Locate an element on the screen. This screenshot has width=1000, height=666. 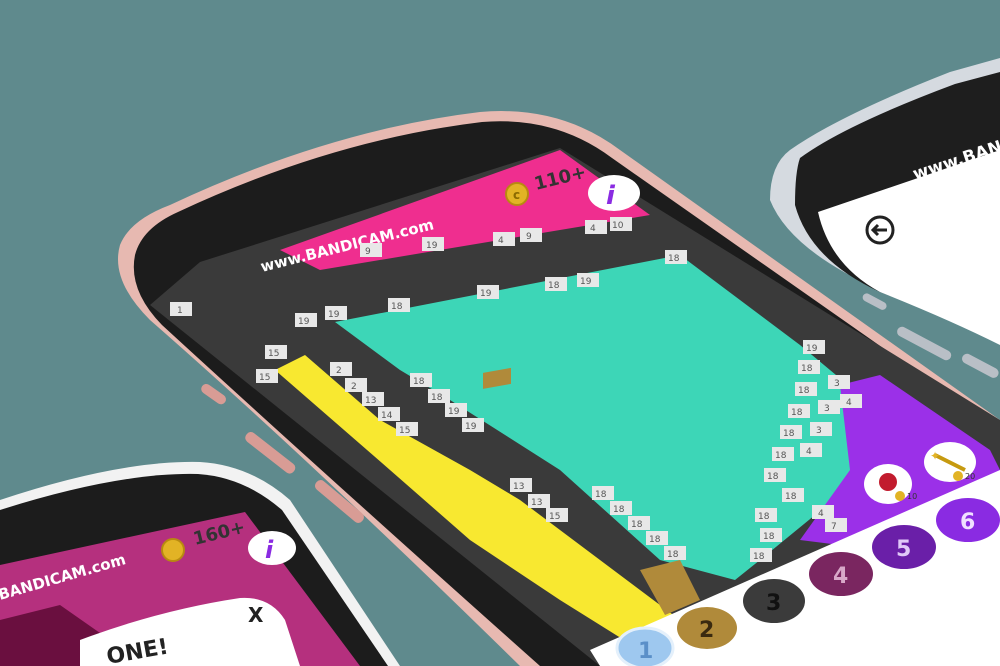
grid-cell: 10 is located at coordinates (621, 224).